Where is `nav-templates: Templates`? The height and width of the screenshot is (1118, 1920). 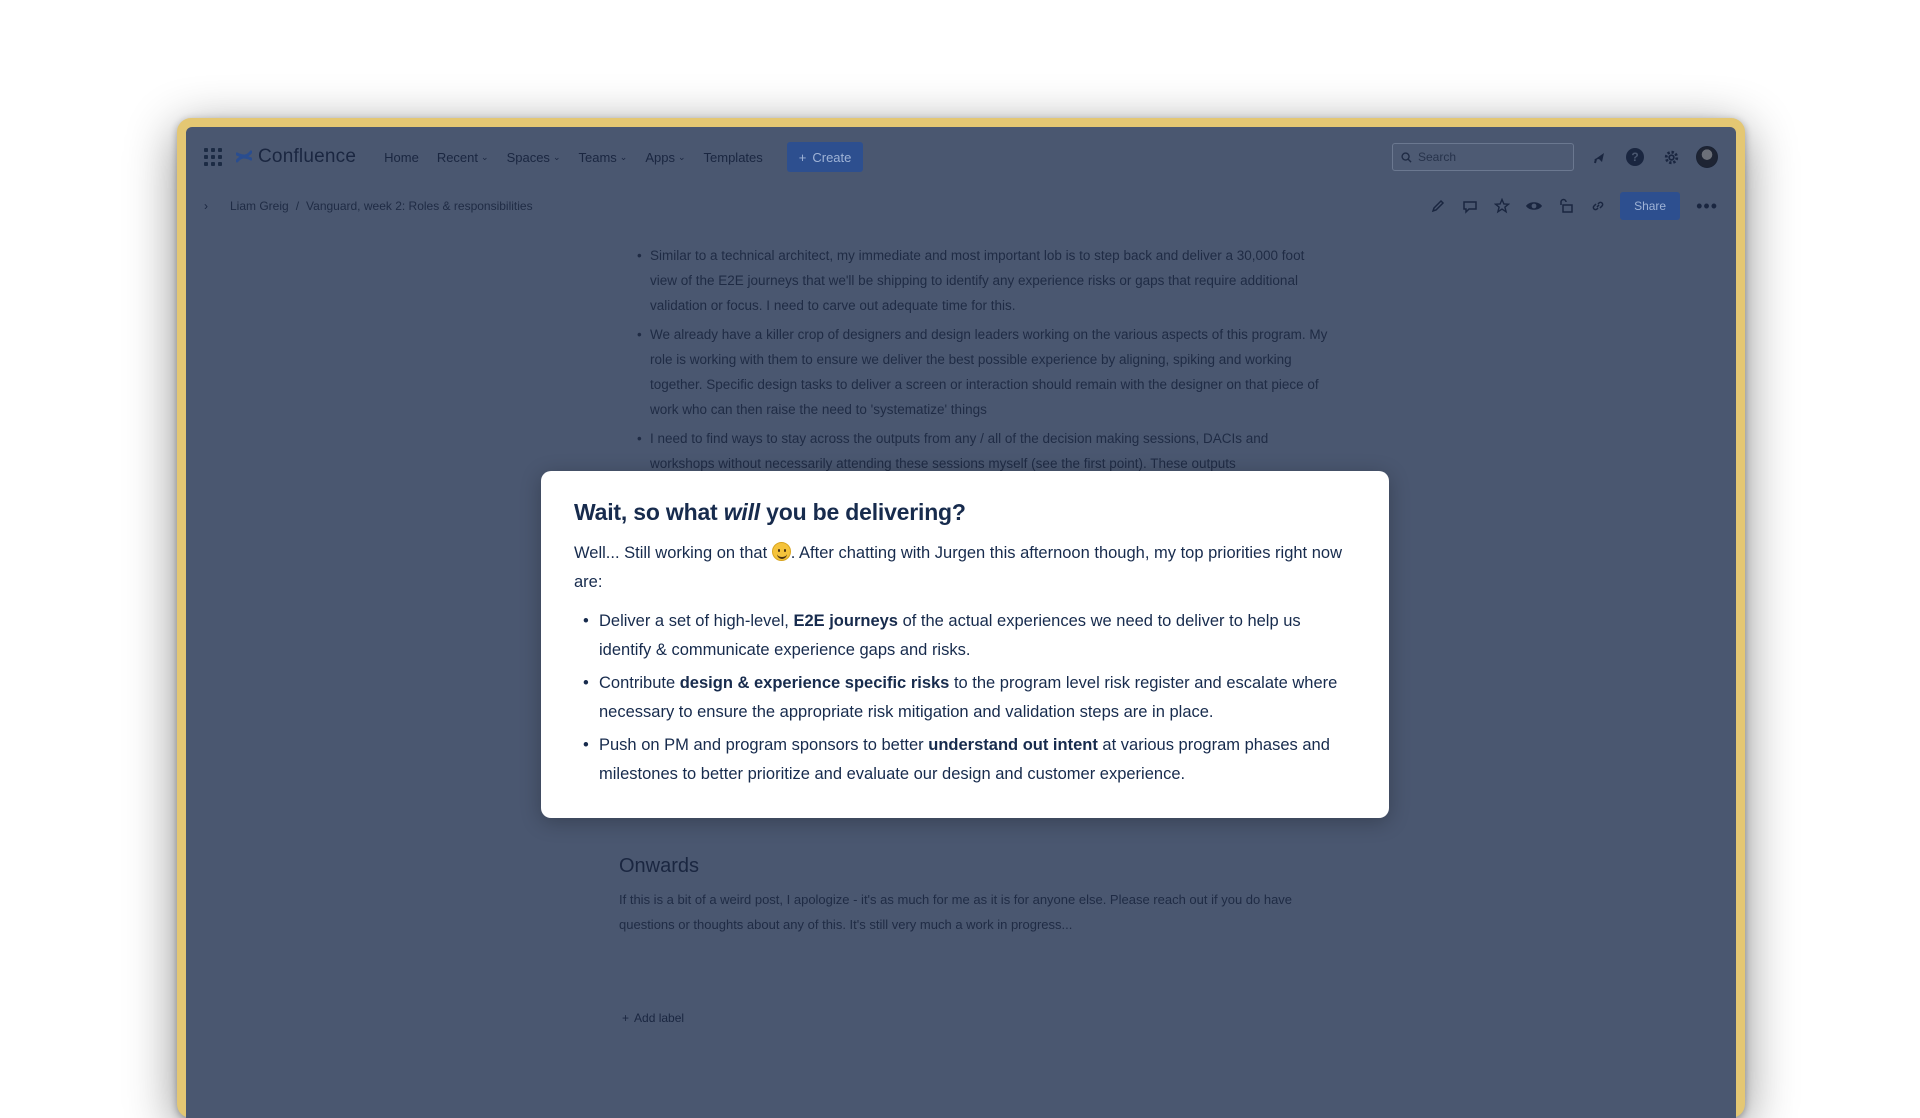 nav-templates: Templates is located at coordinates (733, 157).